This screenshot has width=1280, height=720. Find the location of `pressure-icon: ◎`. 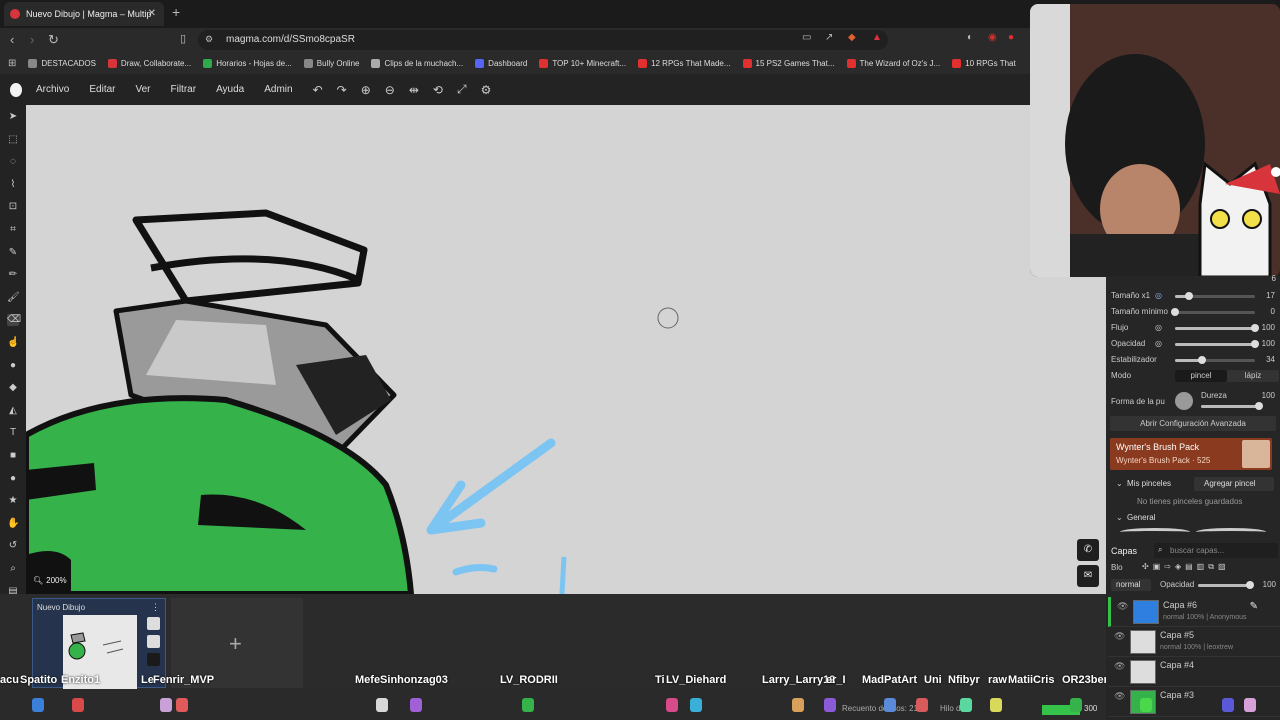

pressure-icon: ◎ is located at coordinates (1158, 295).